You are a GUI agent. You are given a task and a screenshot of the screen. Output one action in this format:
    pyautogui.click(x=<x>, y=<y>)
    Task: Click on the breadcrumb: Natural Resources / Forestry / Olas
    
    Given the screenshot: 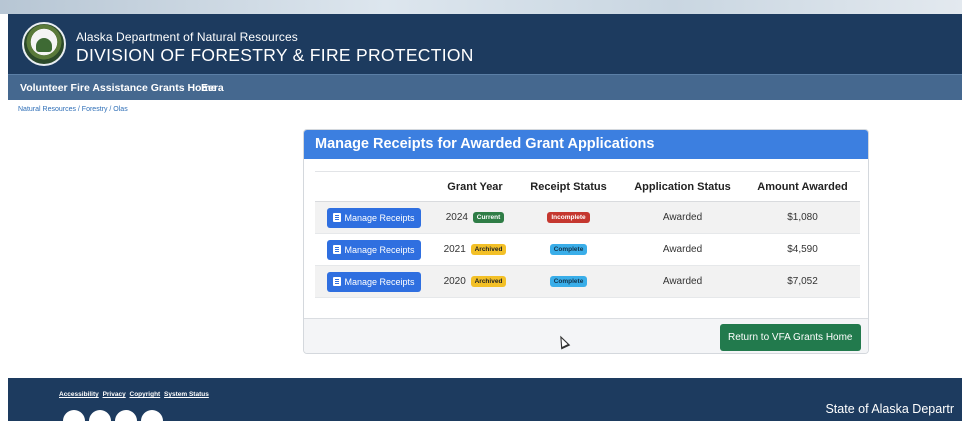 What is the action you would take?
    pyautogui.click(x=73, y=109)
    